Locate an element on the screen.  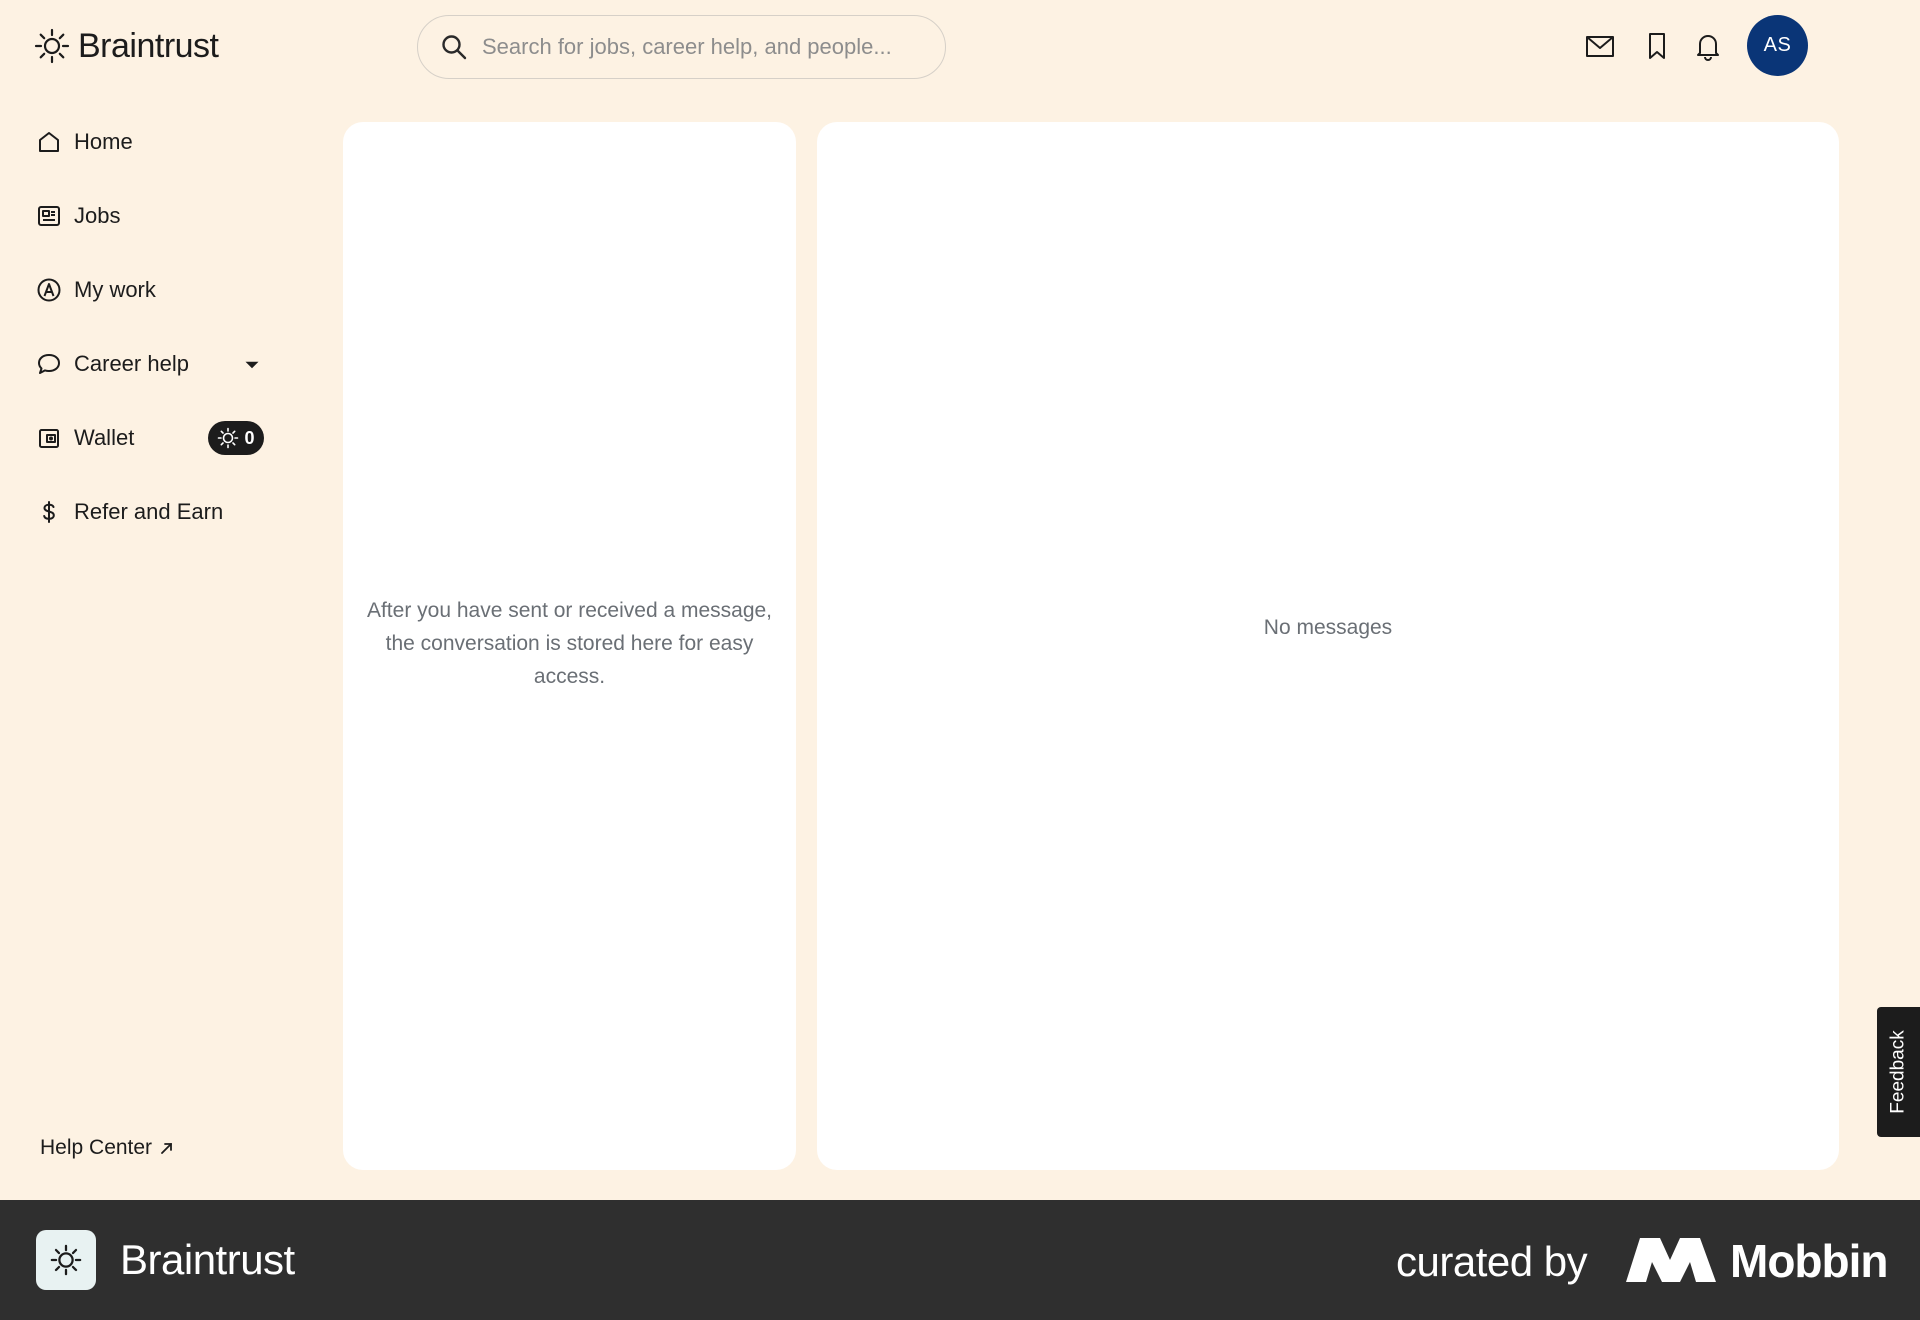
saved-button is located at coordinates (1657, 46).